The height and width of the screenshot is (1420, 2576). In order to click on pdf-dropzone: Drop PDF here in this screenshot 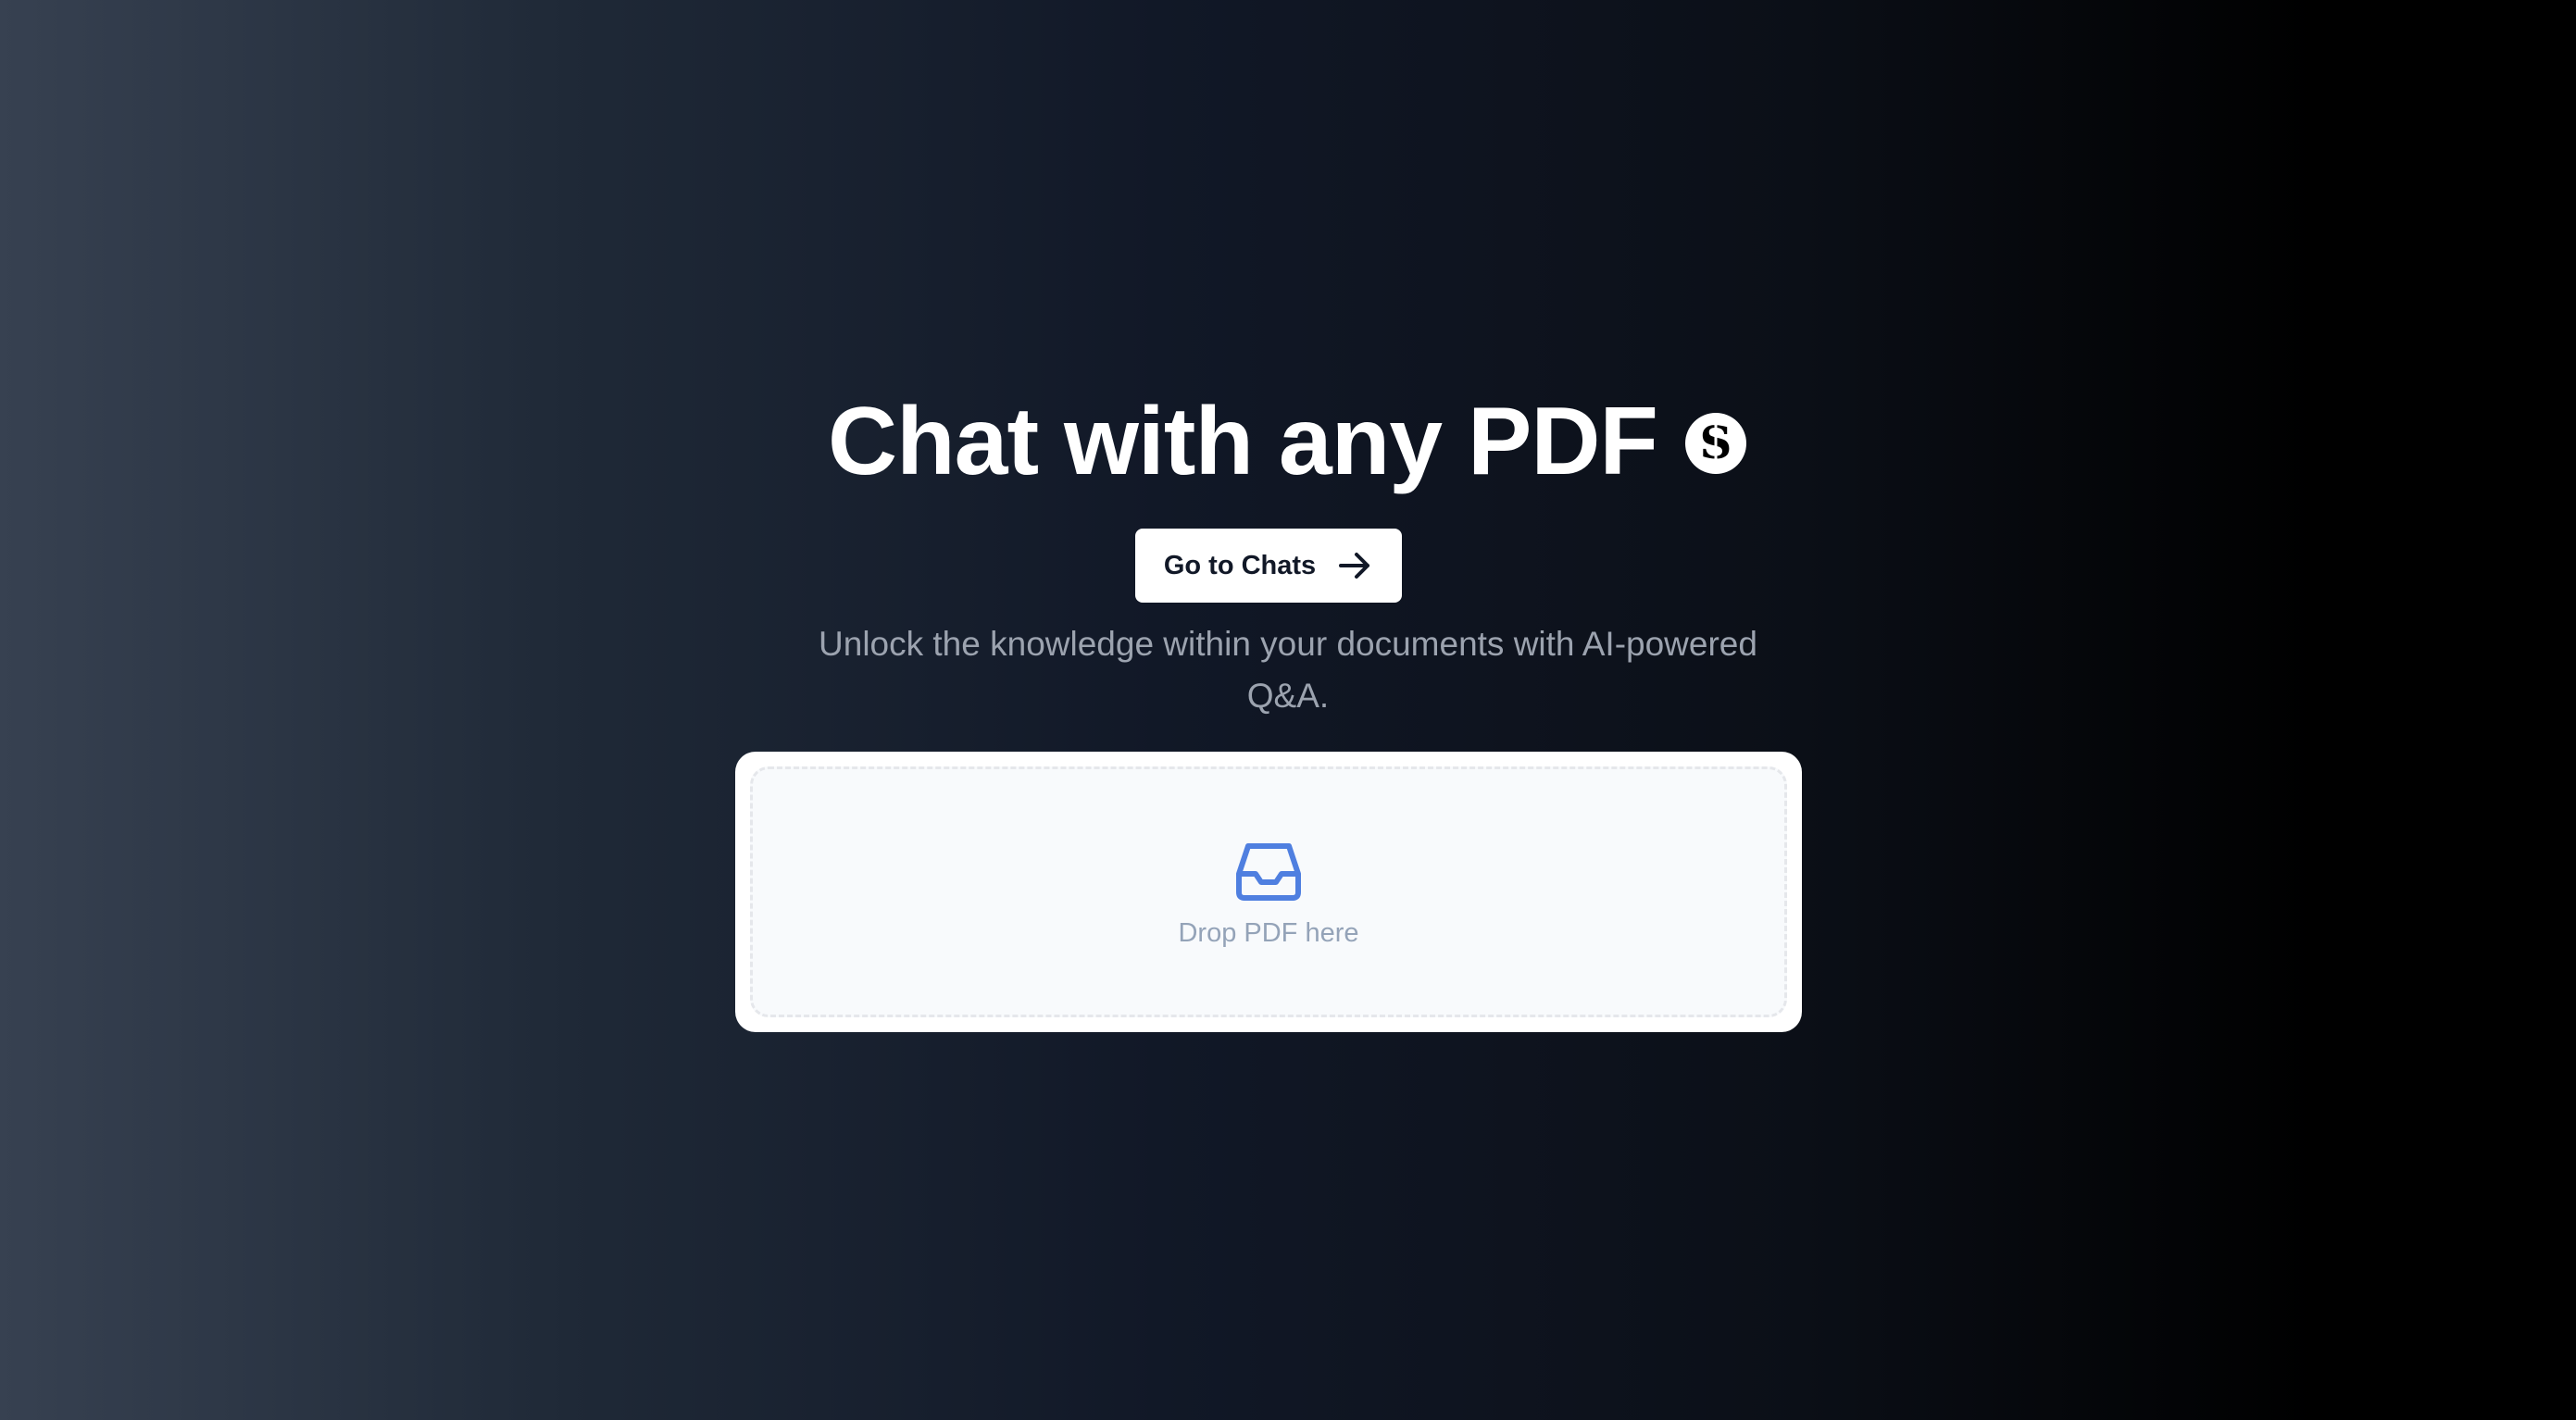, I will do `click(1268, 891)`.